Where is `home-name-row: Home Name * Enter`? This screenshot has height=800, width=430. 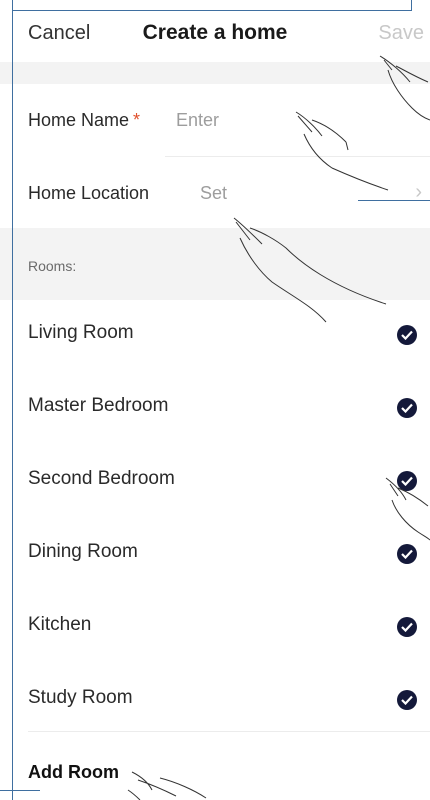 home-name-row: Home Name * Enter is located at coordinates (215, 120).